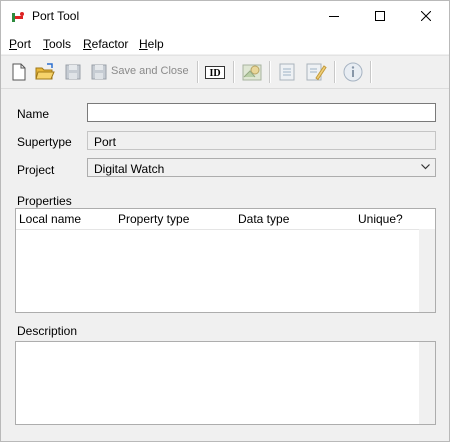 The width and height of the screenshot is (450, 442). I want to click on new-button, so click(19, 72).